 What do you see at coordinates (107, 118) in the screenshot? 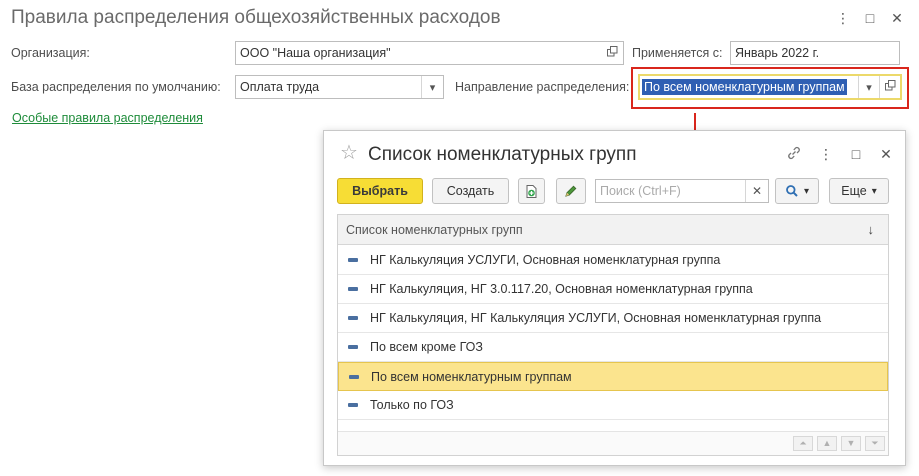
I see `special-rules-link: Особые правила распределения` at bounding box center [107, 118].